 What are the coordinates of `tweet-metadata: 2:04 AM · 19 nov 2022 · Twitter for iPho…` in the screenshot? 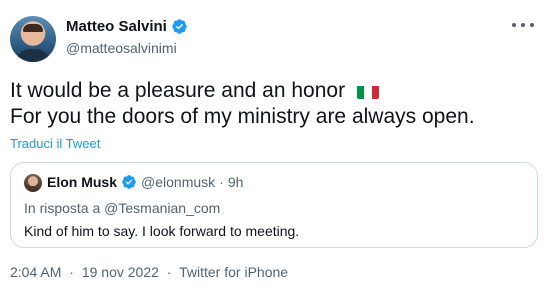 It's located at (149, 272).